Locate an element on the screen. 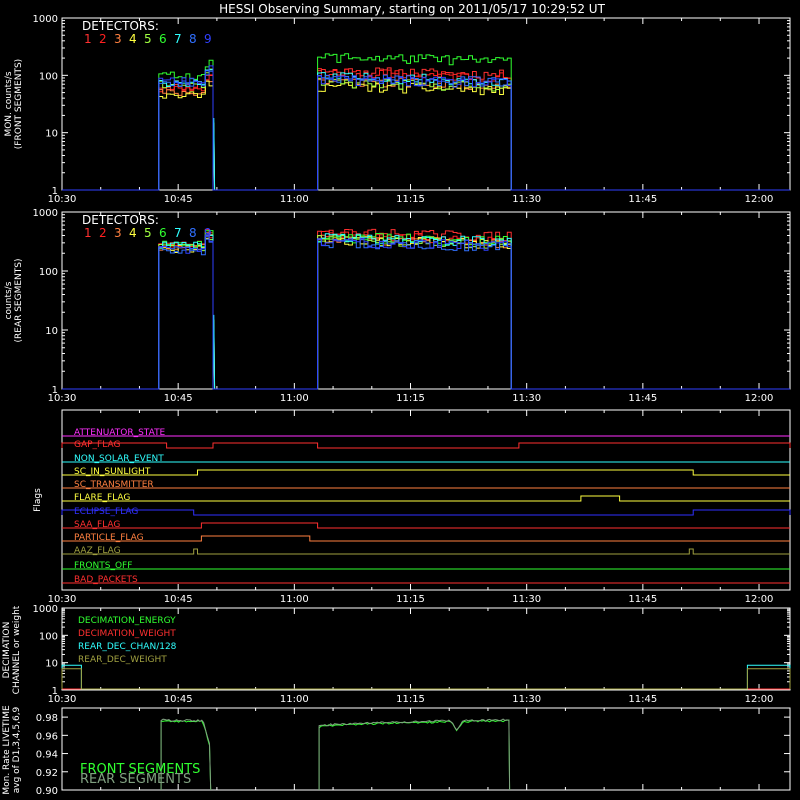 The image size is (800, 800). front-panel-ylabel: MON. counts/s is located at coordinates (9, 103).